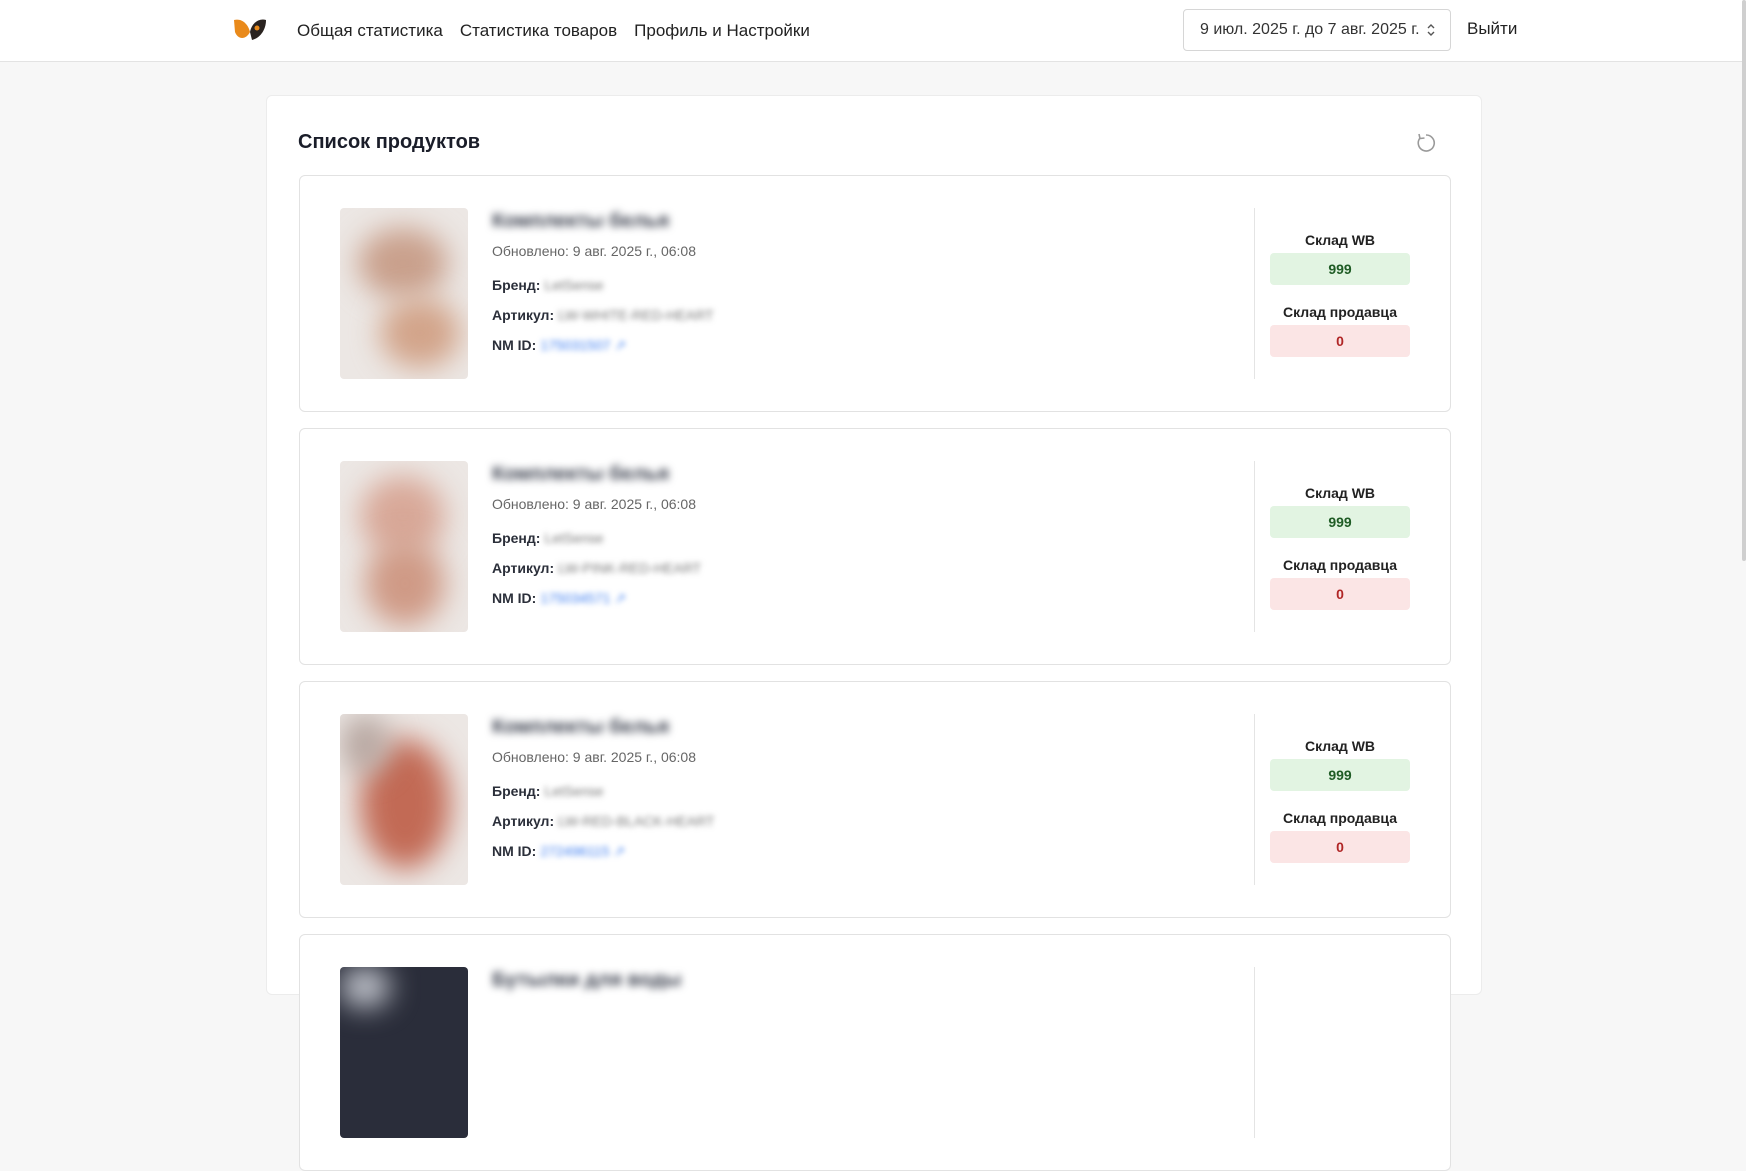 This screenshot has height=1171, width=1746. I want to click on logout-button: Выйти, so click(1492, 29).